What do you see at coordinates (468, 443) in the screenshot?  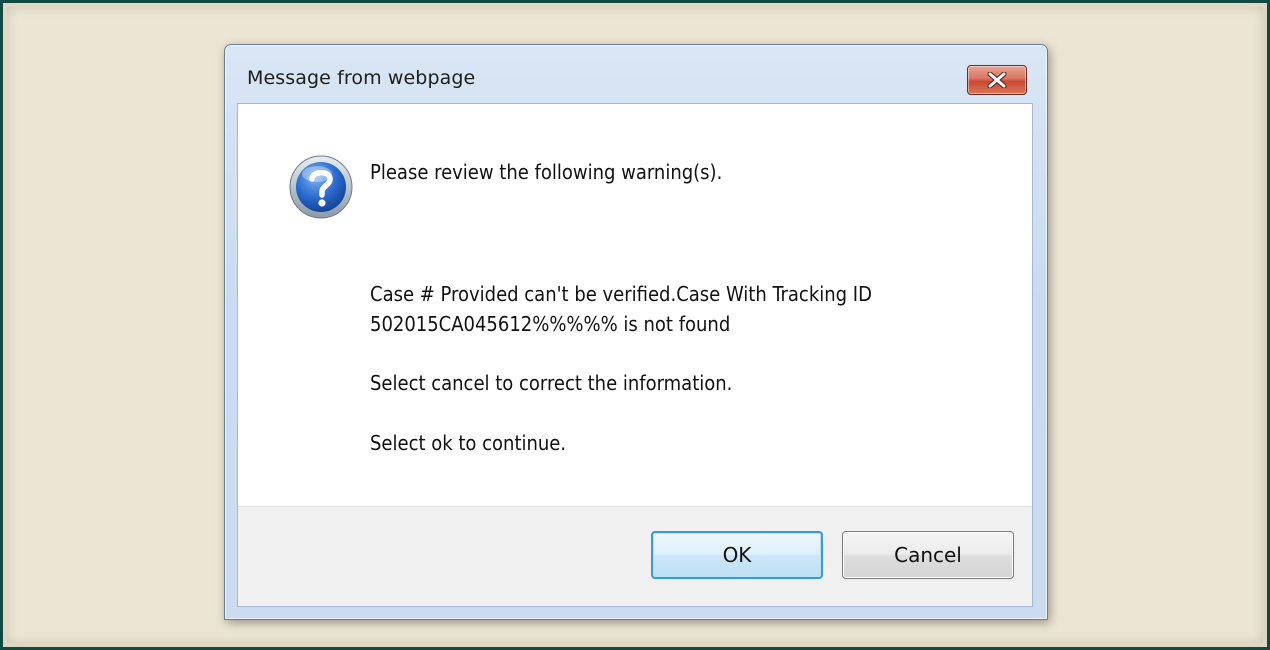 I see `message-ok-hint: Select ok to continue.` at bounding box center [468, 443].